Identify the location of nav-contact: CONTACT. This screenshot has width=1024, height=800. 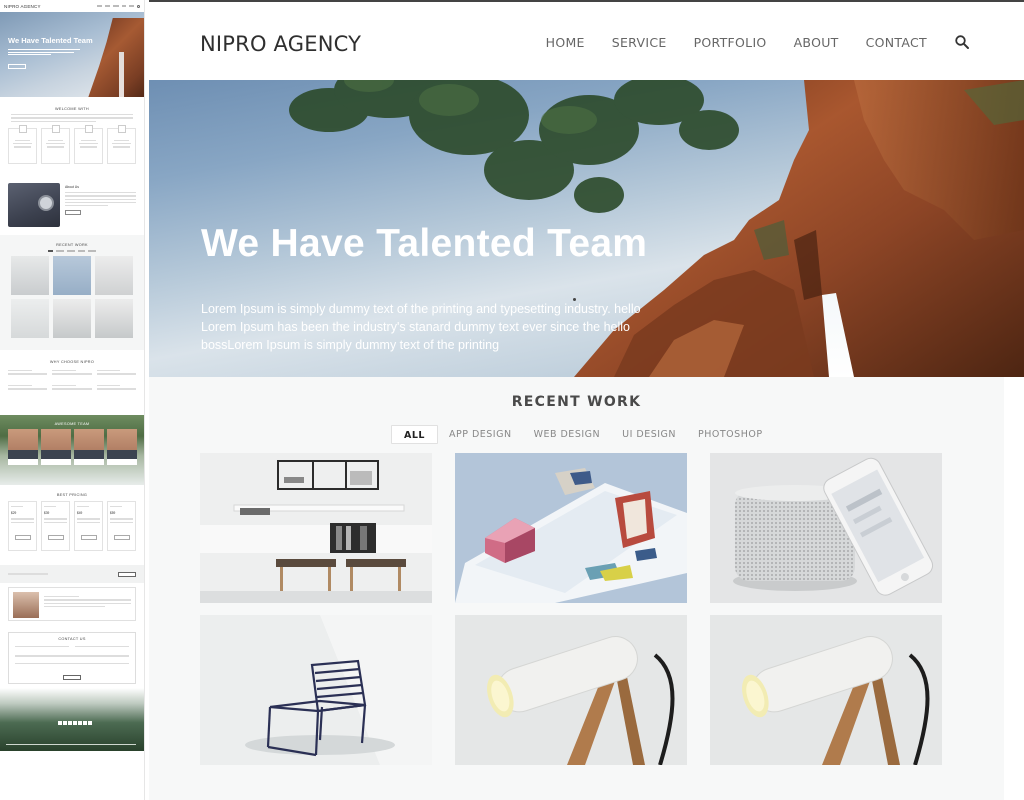
(896, 42).